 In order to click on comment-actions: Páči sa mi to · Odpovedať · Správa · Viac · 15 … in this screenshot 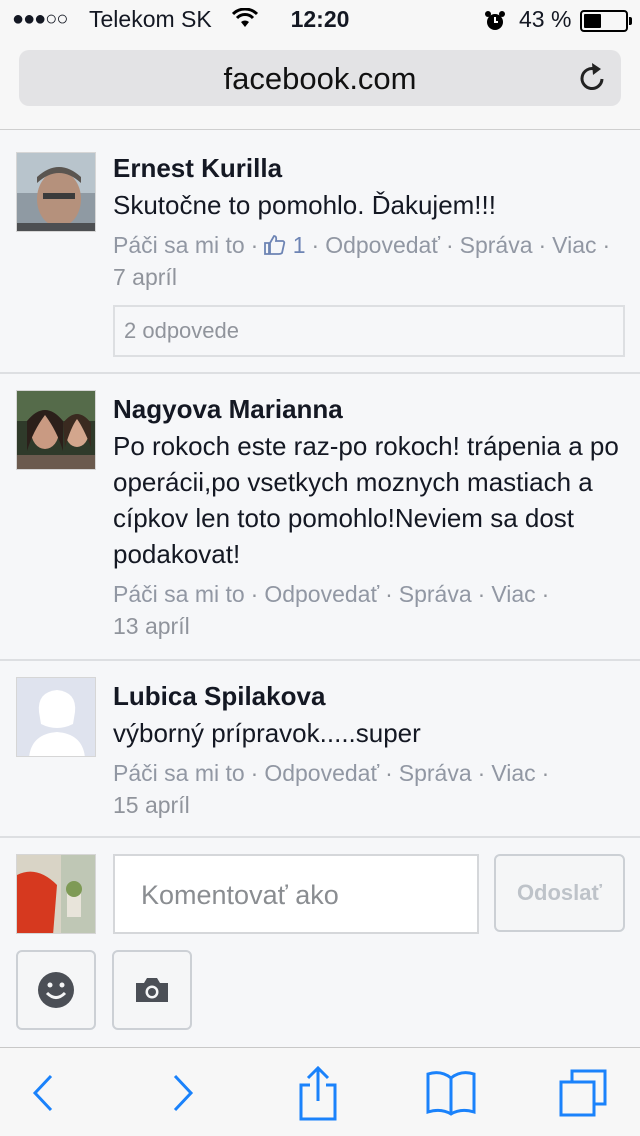, I will do `click(331, 789)`.